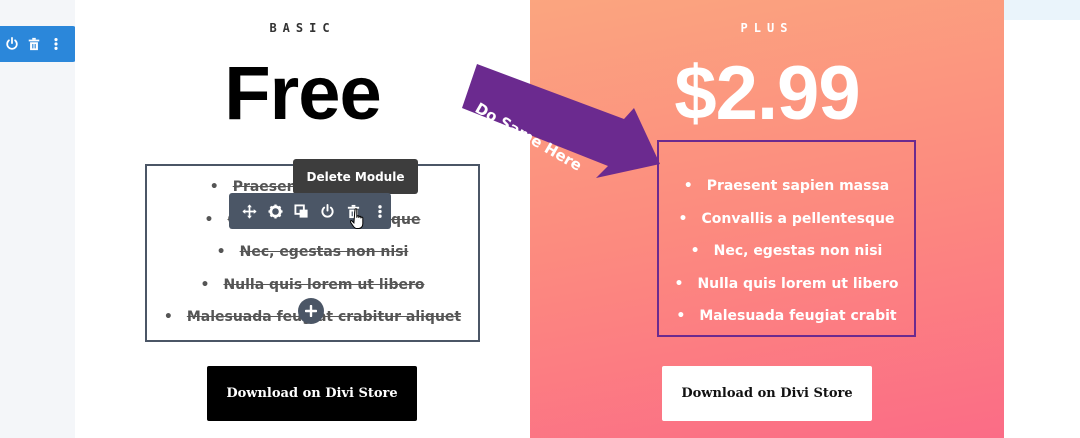 The height and width of the screenshot is (438, 1080). Describe the element at coordinates (1042, 10) in the screenshot. I see `top-band` at that location.